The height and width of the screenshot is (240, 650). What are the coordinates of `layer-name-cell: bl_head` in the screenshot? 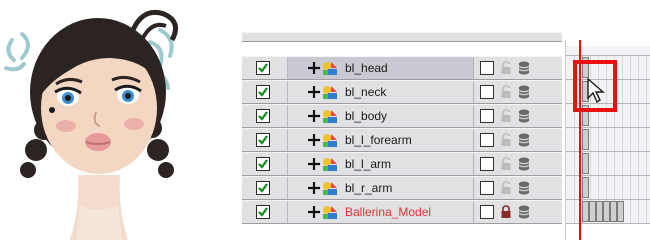 It's located at (381, 68).